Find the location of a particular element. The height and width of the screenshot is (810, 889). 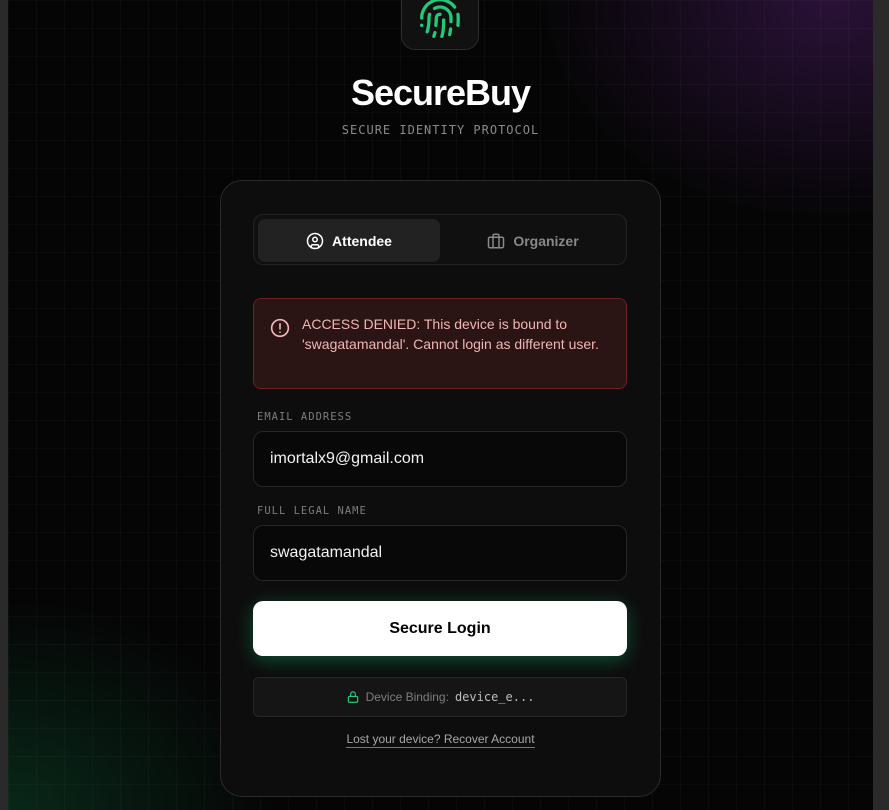

tab-attendee: Attendee is located at coordinates (349, 240).